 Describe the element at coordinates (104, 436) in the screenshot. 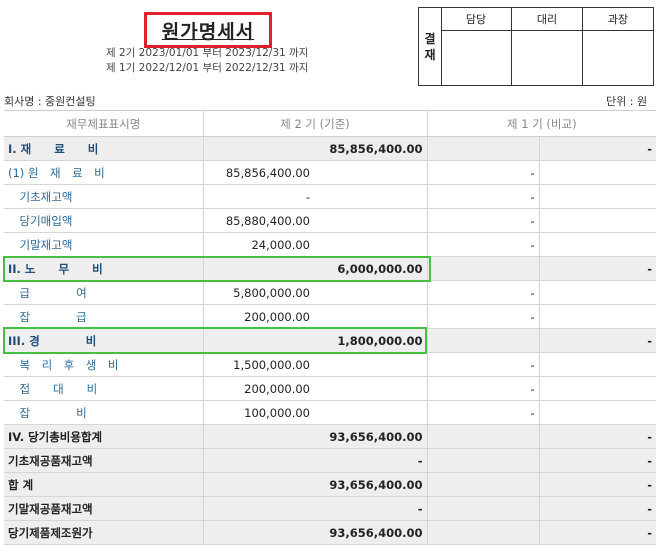

I see `row-label: IV. 당기총비용합계` at that location.